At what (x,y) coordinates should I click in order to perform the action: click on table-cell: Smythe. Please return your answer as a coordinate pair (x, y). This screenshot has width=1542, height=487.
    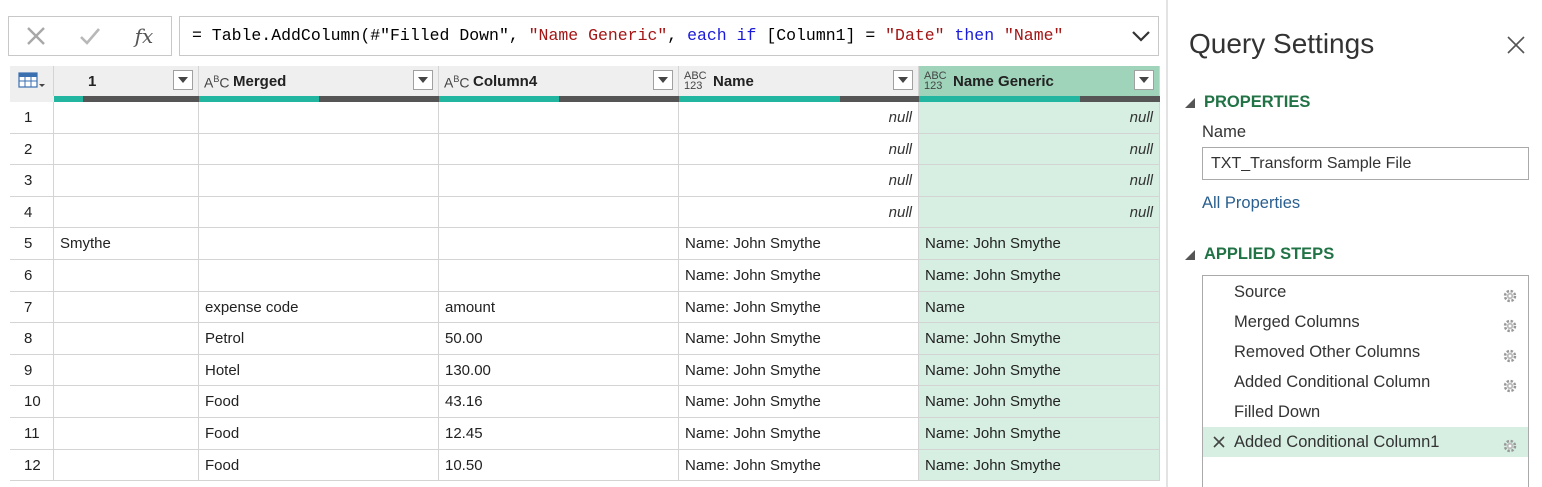
    Looking at the image, I should click on (126, 244).